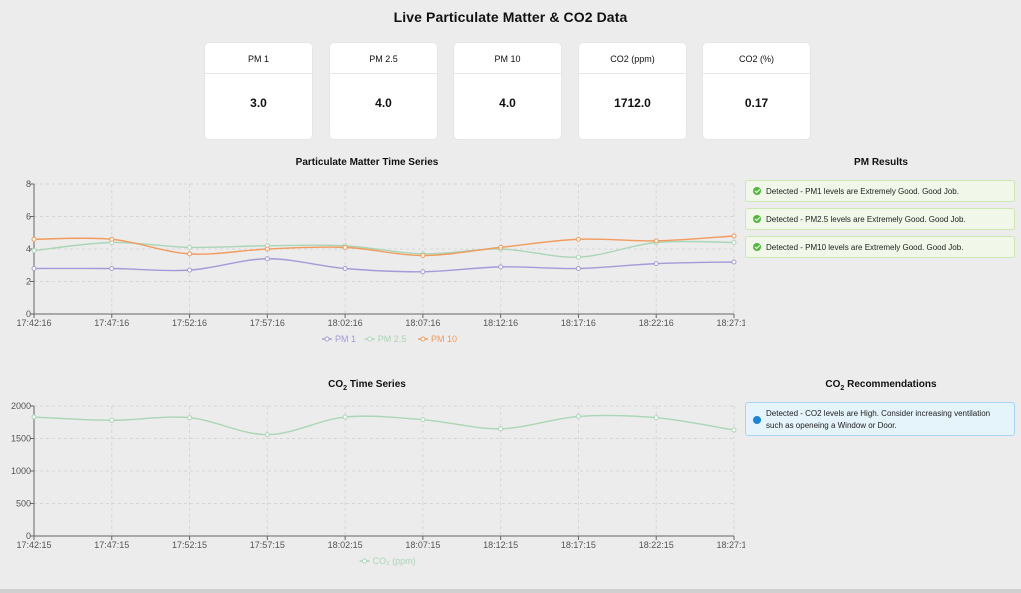  What do you see at coordinates (881, 385) in the screenshot?
I see `co2-recommendations-title: CO2 Recommendations` at bounding box center [881, 385].